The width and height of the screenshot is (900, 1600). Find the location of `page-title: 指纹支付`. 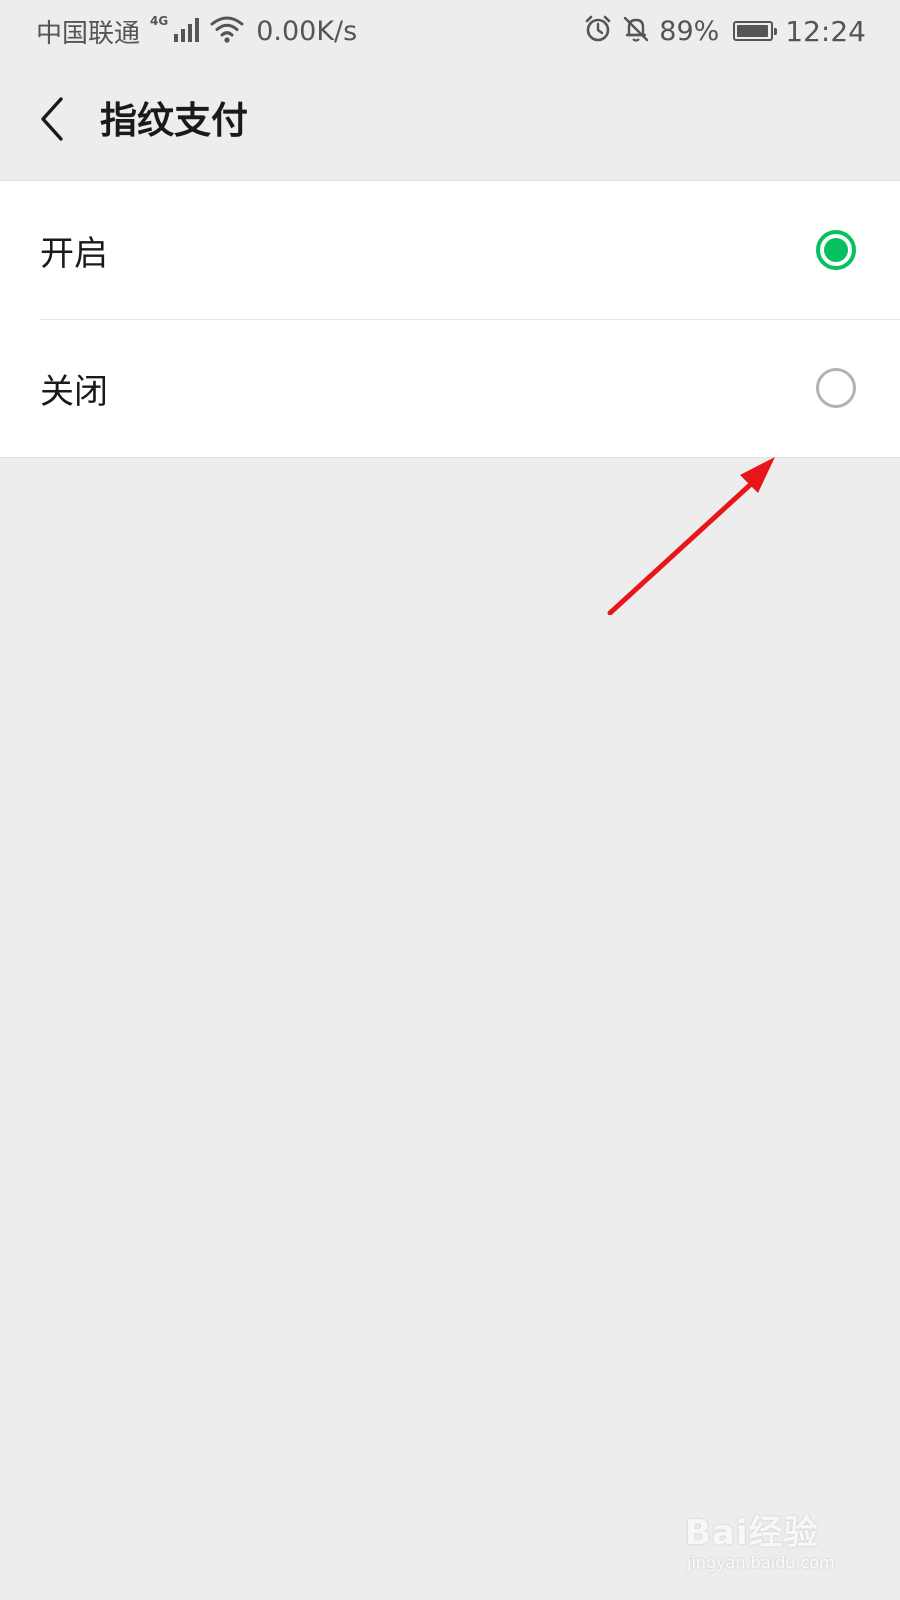

page-title: 指纹支付 is located at coordinates (174, 120).